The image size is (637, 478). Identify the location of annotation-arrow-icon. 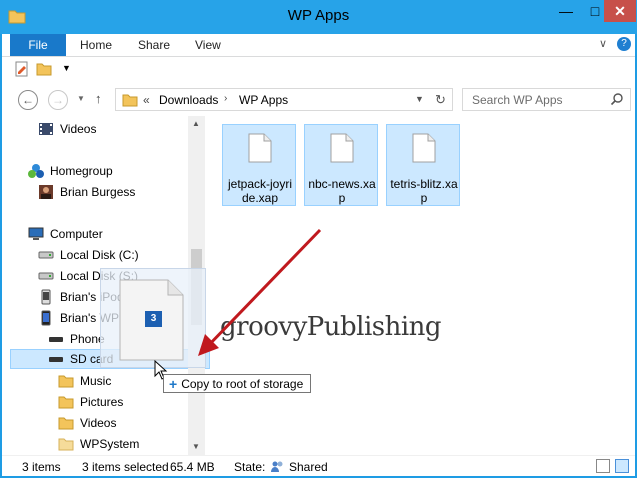
(260, 292).